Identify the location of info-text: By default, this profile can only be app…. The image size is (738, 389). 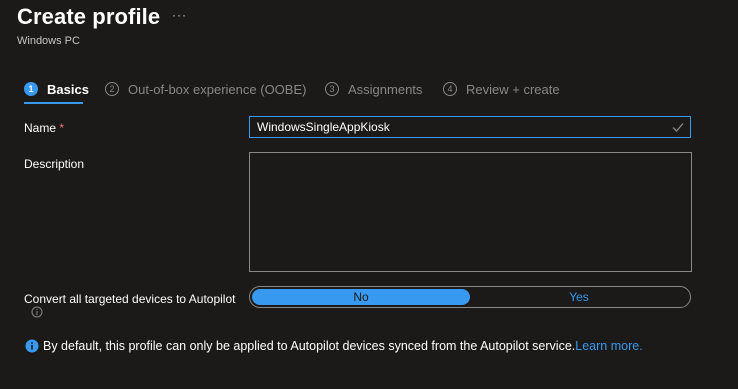
(309, 346).